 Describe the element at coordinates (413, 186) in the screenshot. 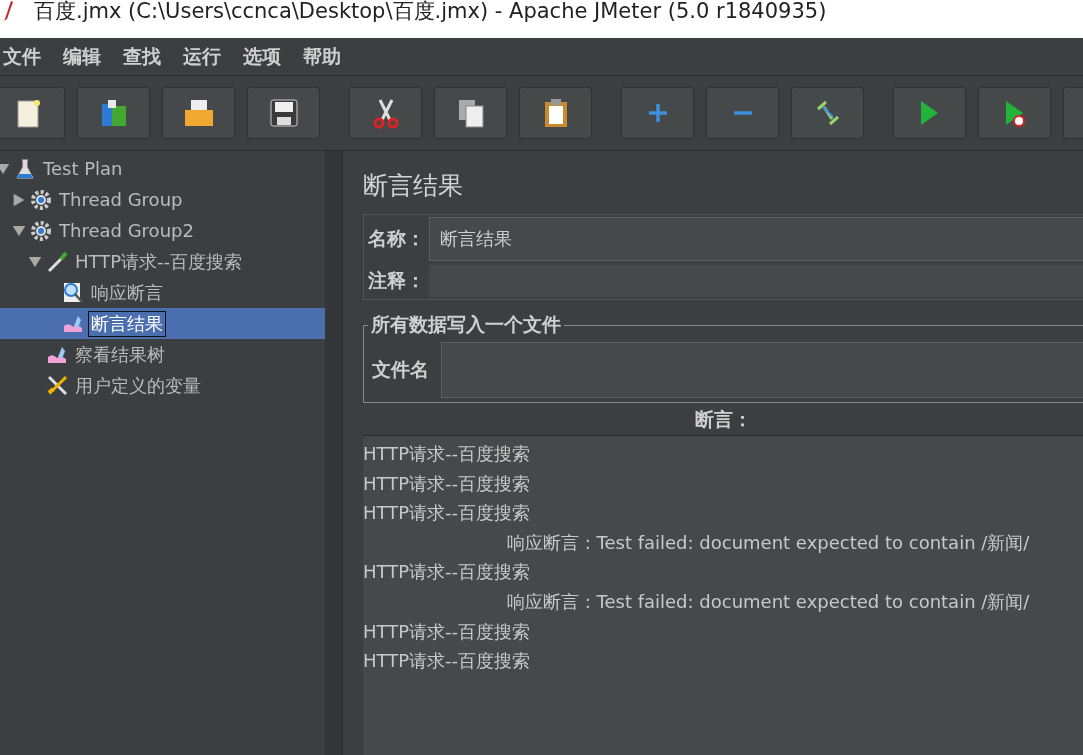

I see `panel-title: 断言结果` at that location.